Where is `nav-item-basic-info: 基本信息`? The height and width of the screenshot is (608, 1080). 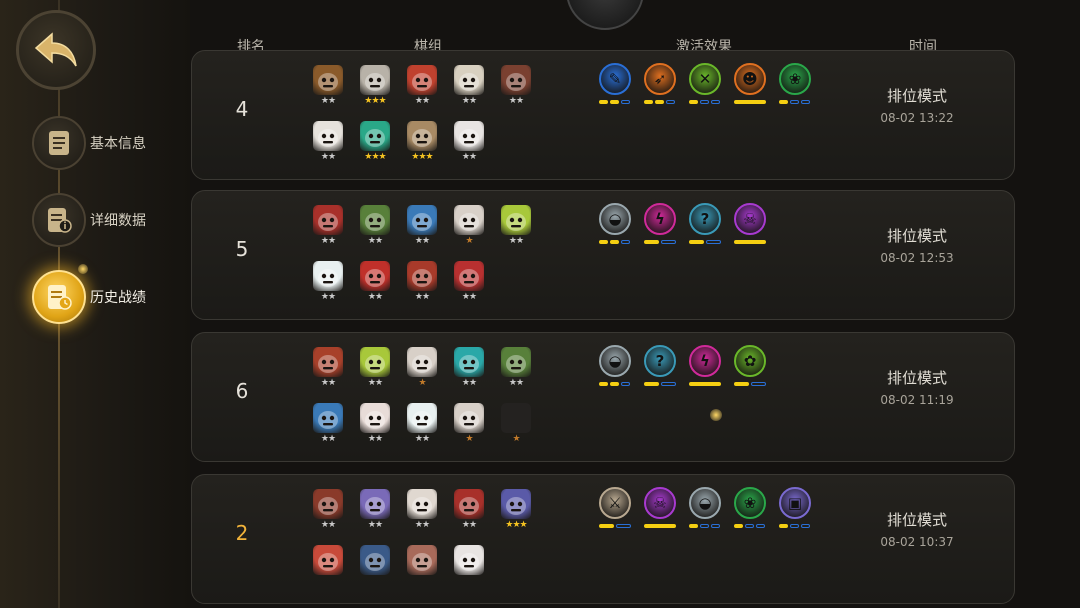
nav-item-basic-info: 基本信息 is located at coordinates (107, 144).